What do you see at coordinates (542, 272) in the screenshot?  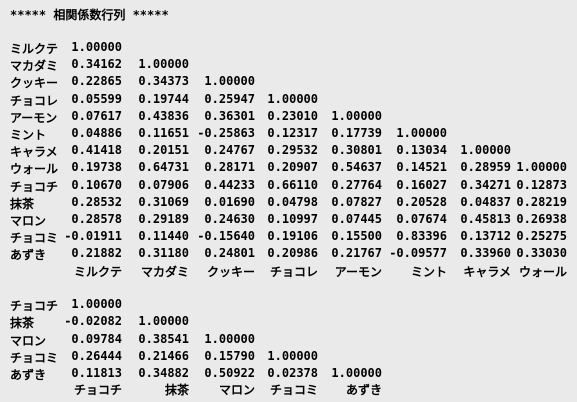 I see `matrix1-column-header: ウォール` at bounding box center [542, 272].